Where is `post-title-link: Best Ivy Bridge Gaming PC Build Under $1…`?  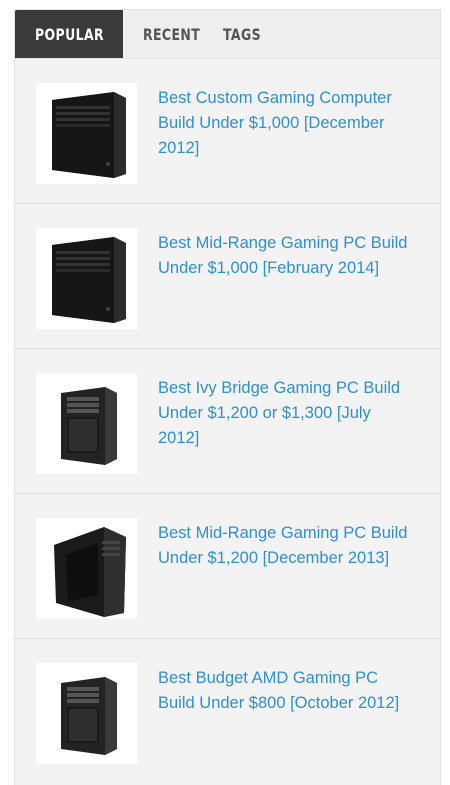 post-title-link: Best Ivy Bridge Gaming PC Build Under $1… is located at coordinates (287, 413).